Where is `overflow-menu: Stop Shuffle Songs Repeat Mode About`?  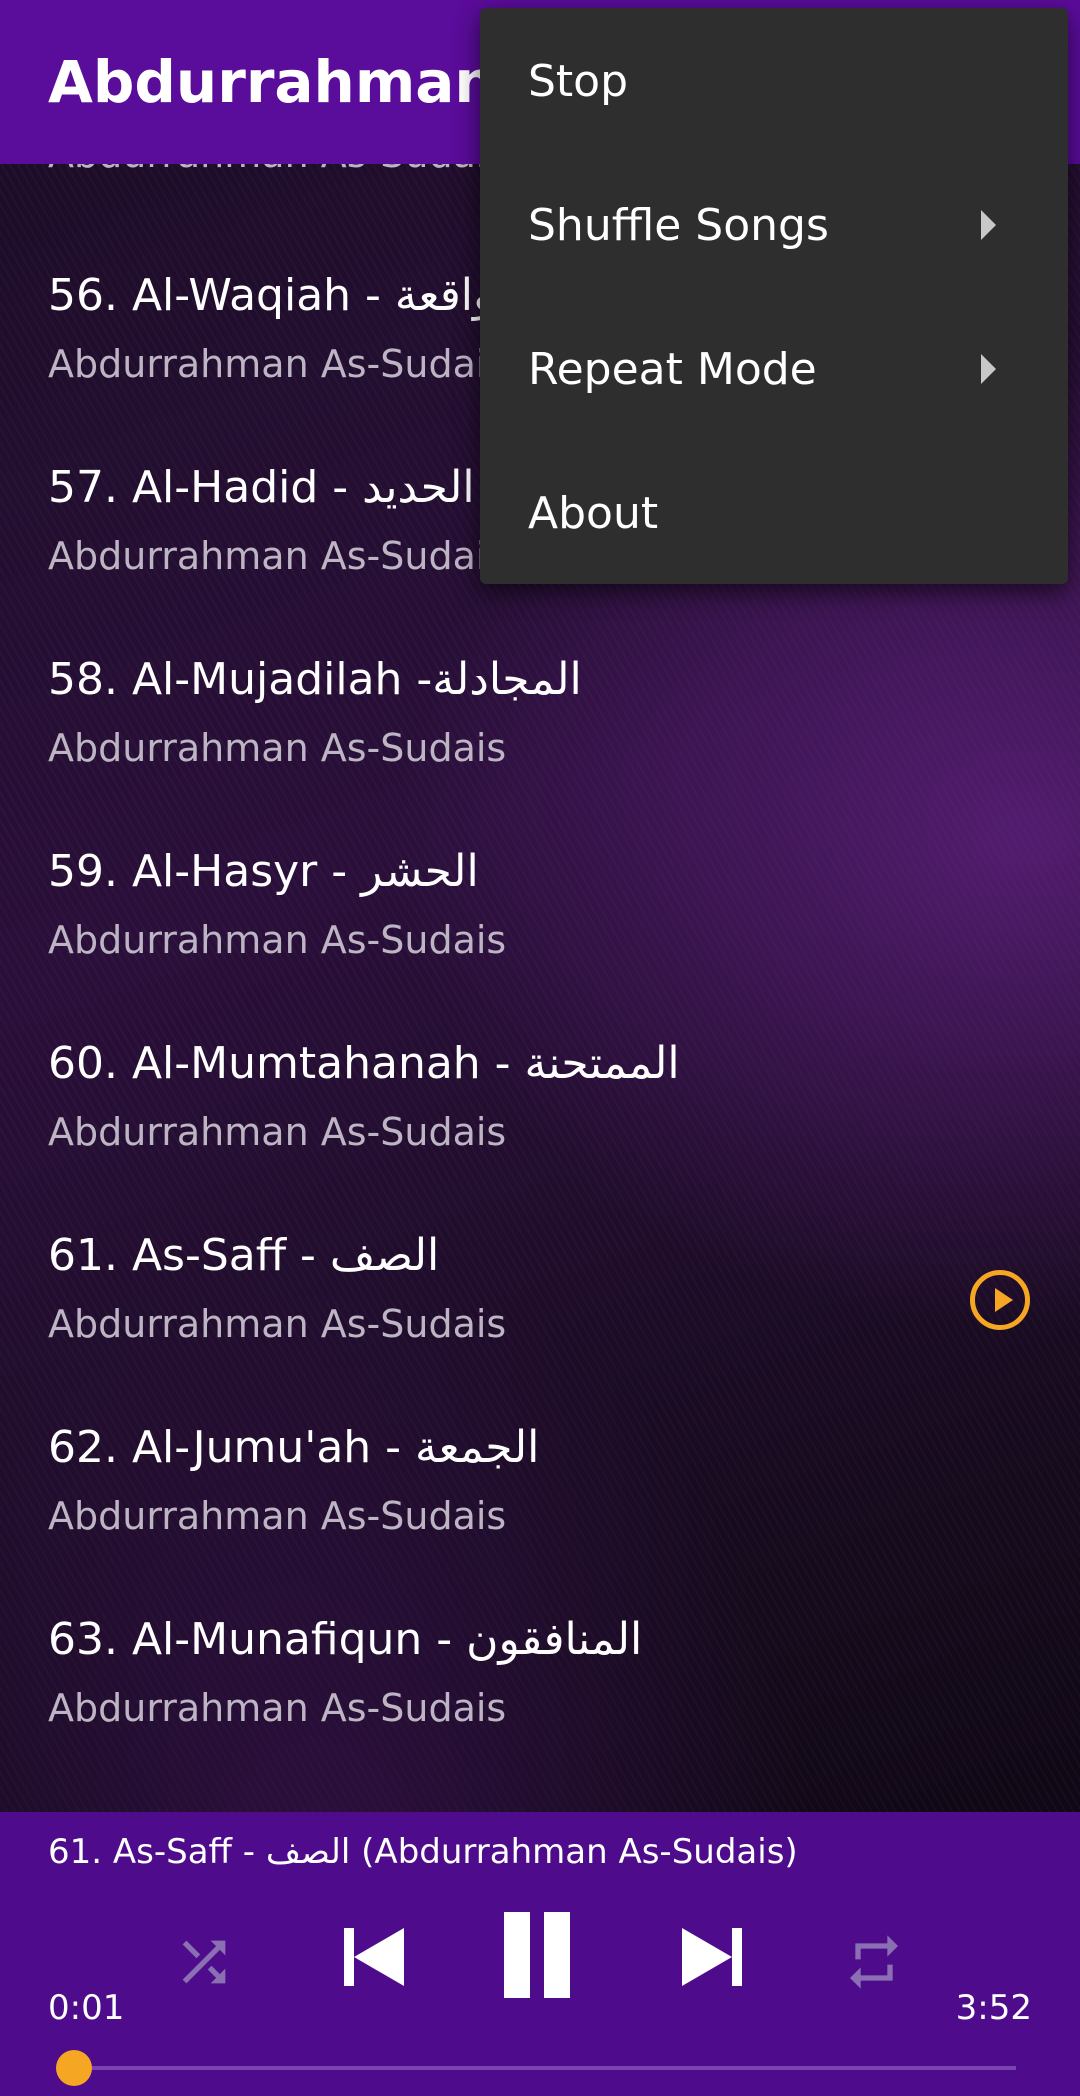
overflow-menu: Stop Shuffle Songs Repeat Mode About is located at coordinates (774, 296).